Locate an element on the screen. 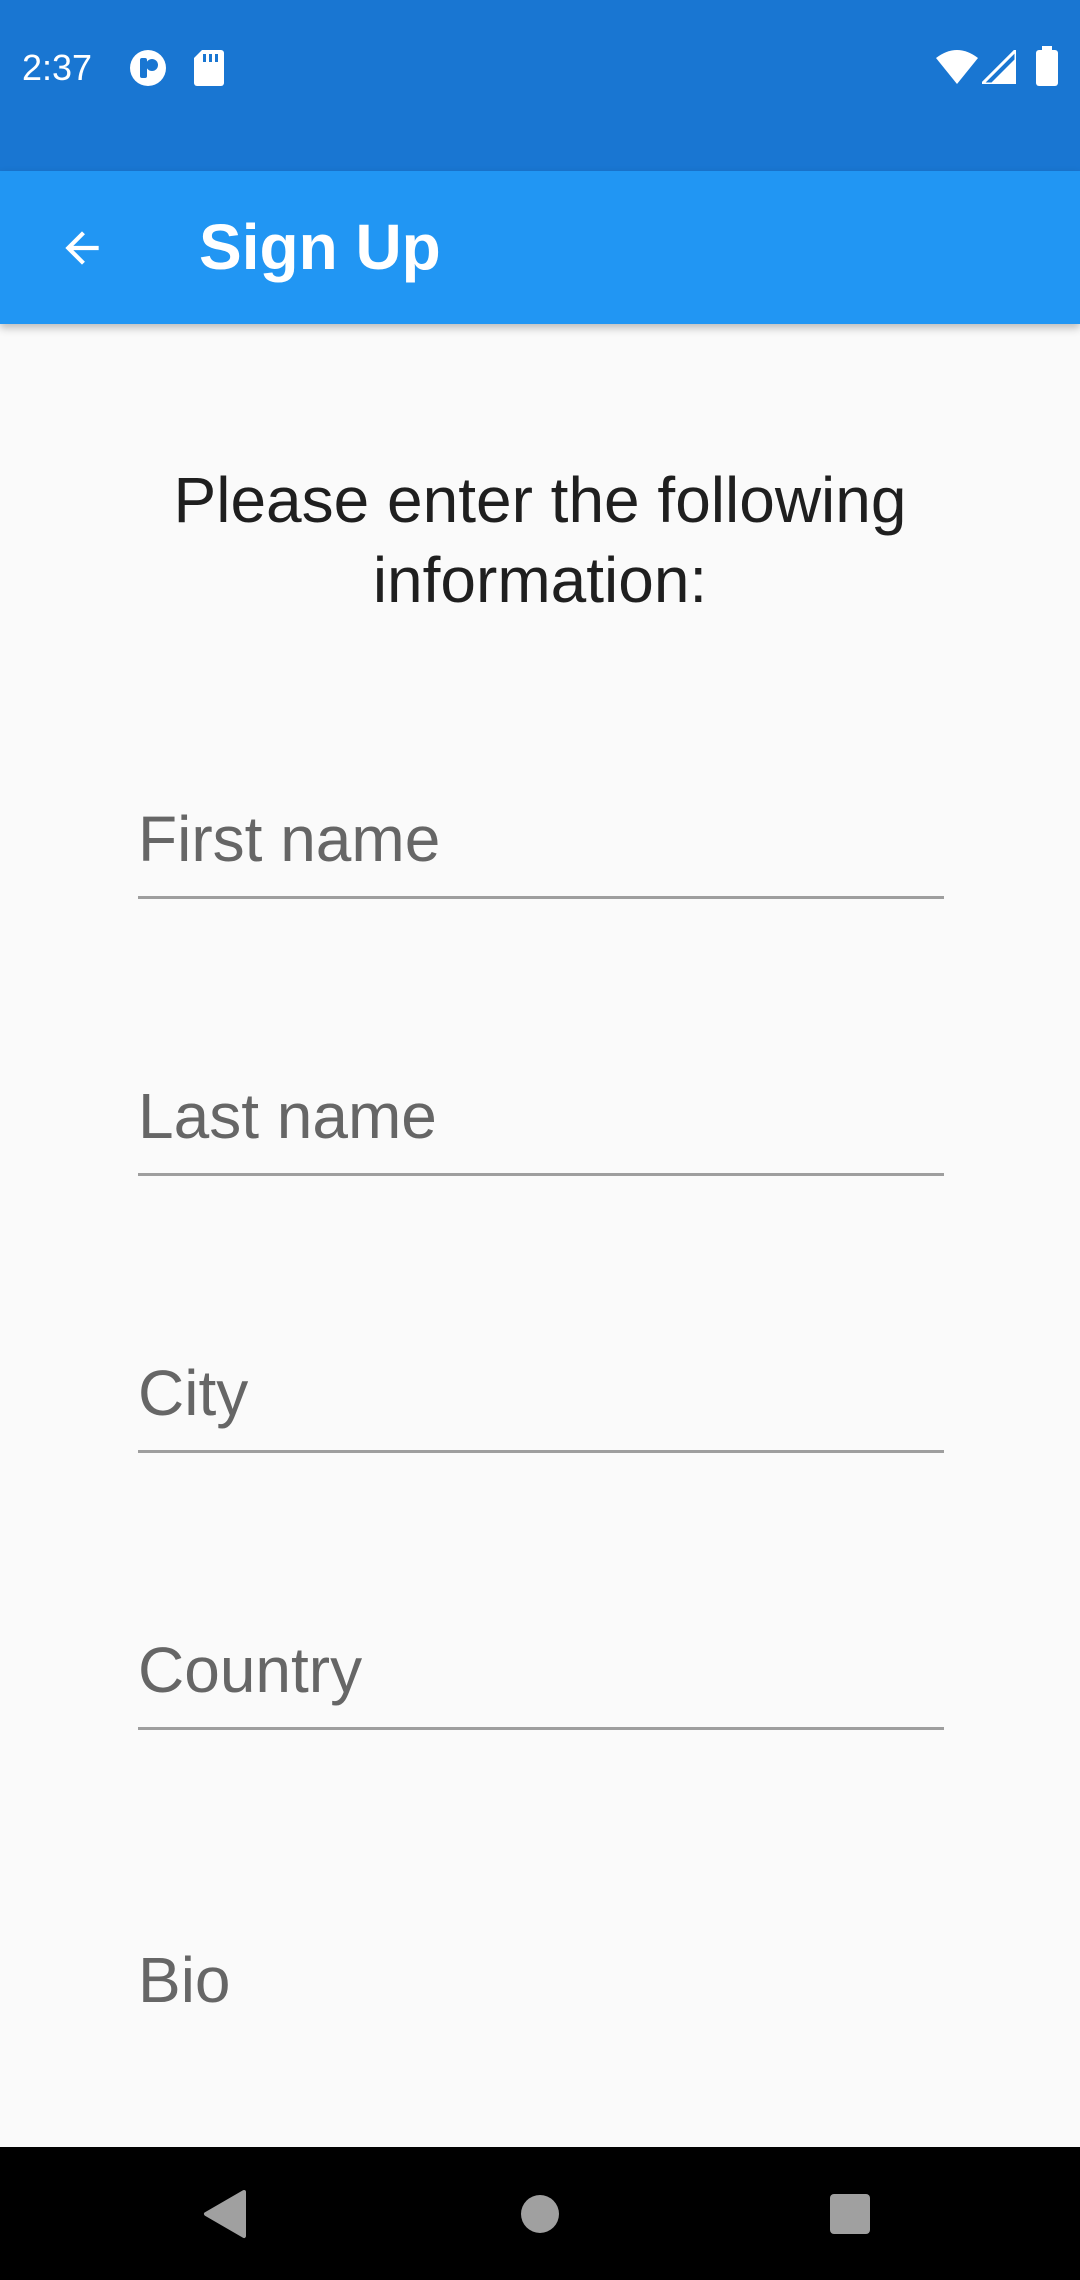 Image resolution: width=1080 pixels, height=2280 pixels. country-input is located at coordinates (541, 1670).